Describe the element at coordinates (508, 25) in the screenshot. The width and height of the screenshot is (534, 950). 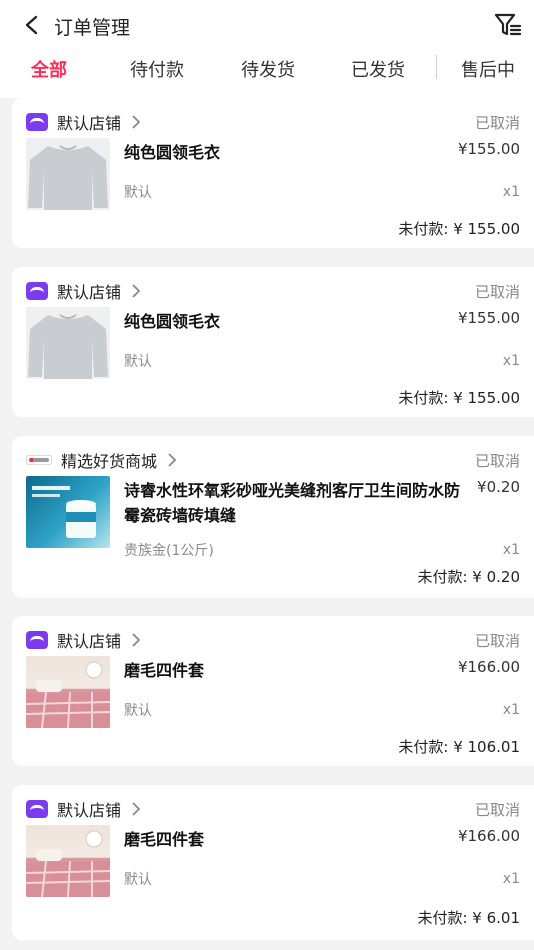
I see `filter-icon` at that location.